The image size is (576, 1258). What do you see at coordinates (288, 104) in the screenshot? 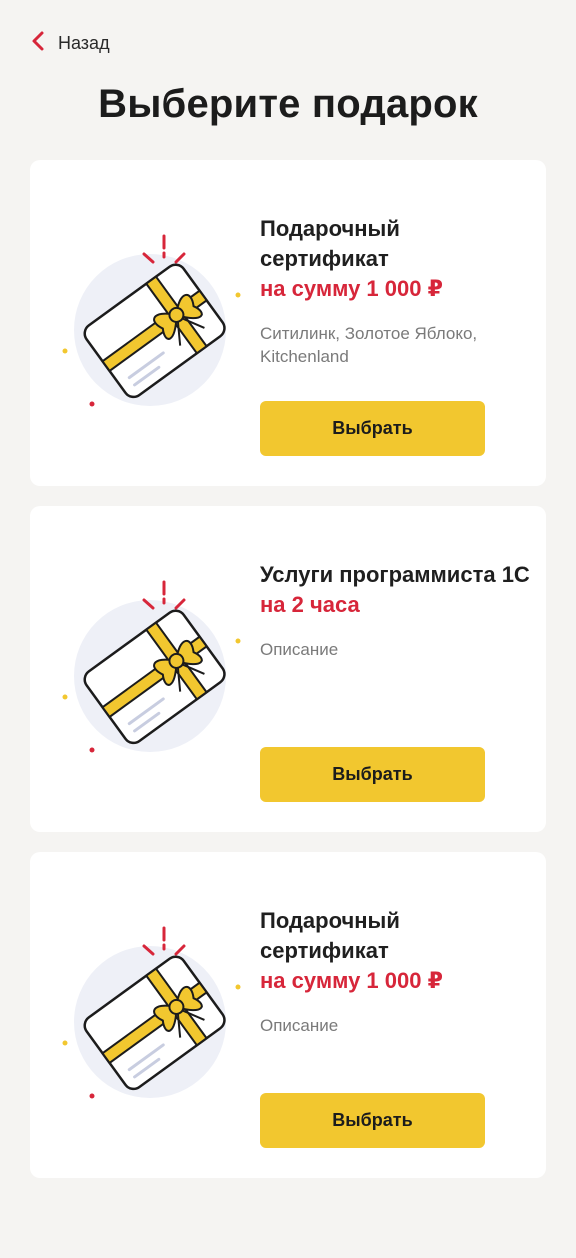
I see `page-title: Выберите подарок` at bounding box center [288, 104].